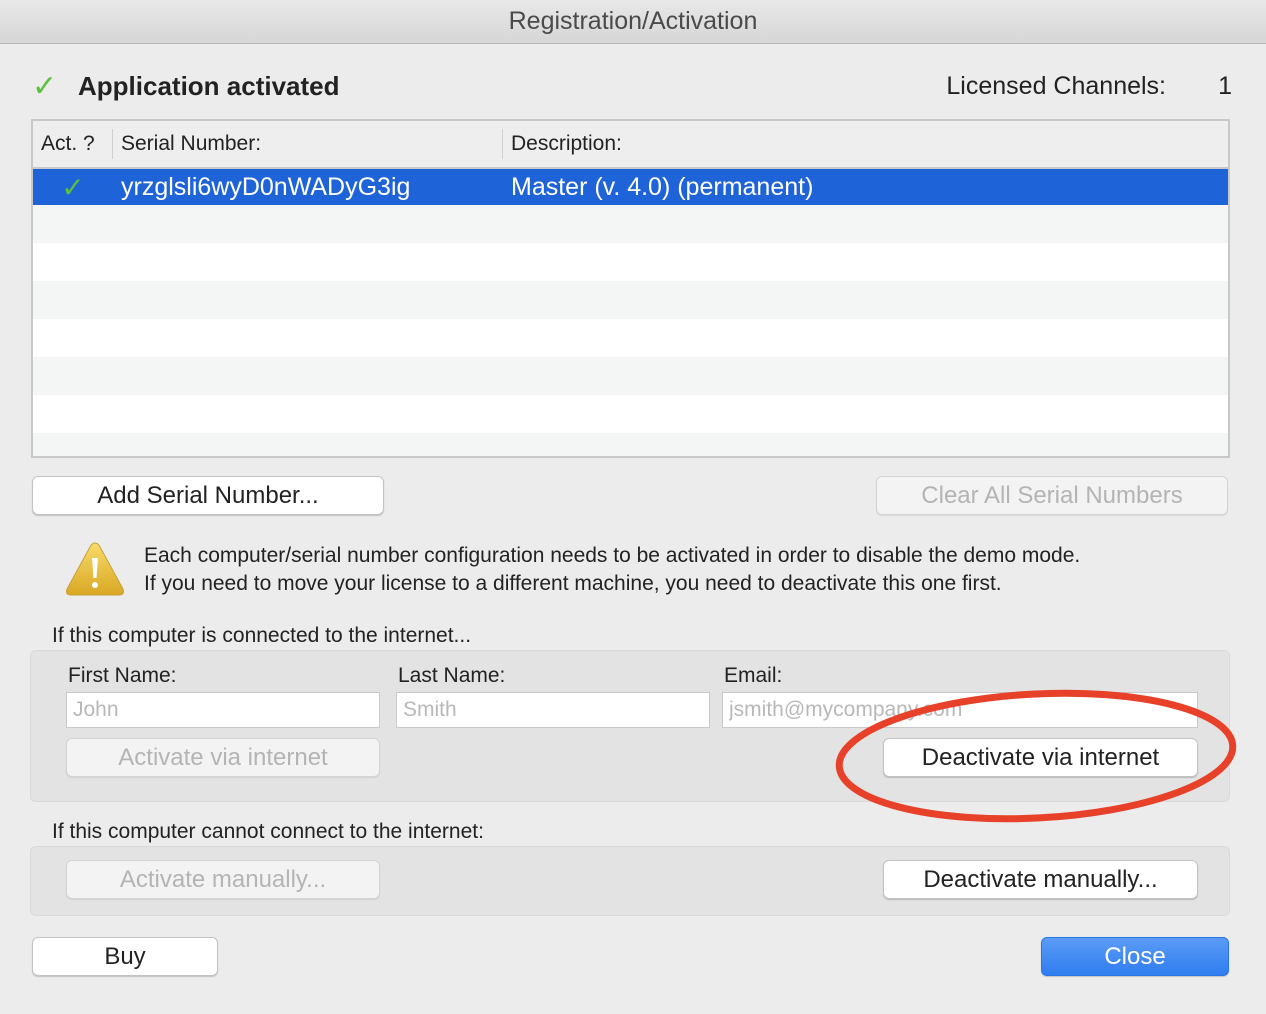 This screenshot has height=1014, width=1266. I want to click on warning-icon, so click(95, 569).